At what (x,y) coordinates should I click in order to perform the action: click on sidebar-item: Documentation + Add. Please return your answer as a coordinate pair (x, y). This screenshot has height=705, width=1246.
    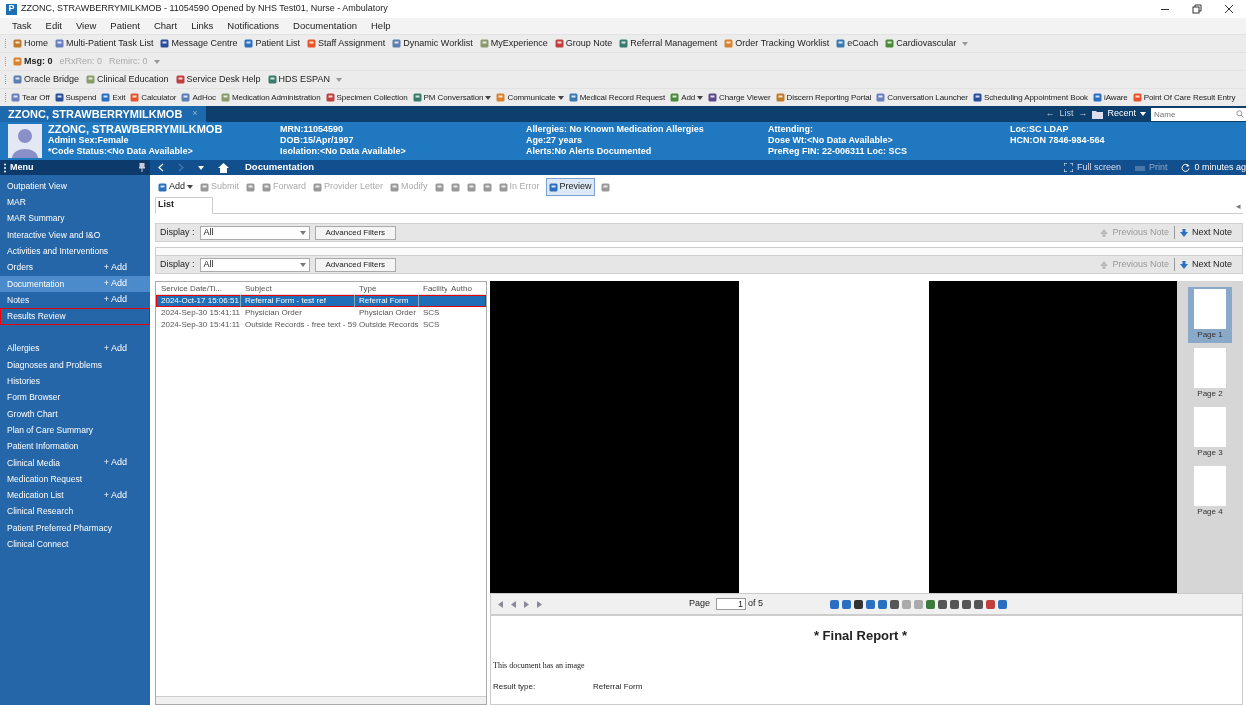
    Looking at the image, I should click on (75, 284).